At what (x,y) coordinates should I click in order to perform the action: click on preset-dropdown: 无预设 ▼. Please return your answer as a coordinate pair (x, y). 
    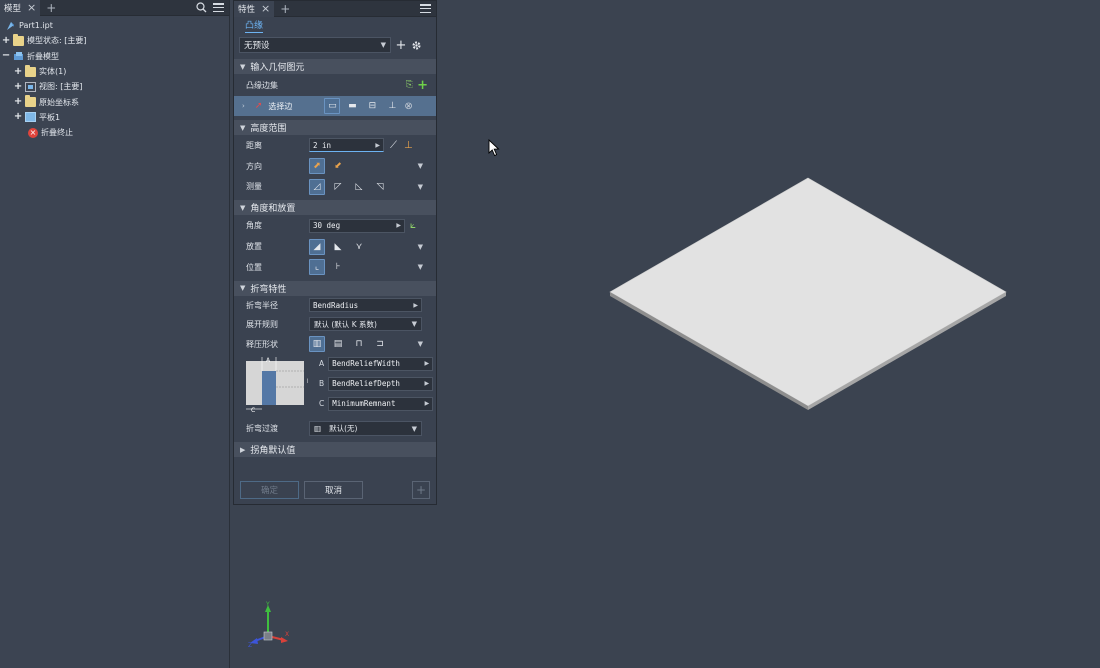
    Looking at the image, I should click on (315, 45).